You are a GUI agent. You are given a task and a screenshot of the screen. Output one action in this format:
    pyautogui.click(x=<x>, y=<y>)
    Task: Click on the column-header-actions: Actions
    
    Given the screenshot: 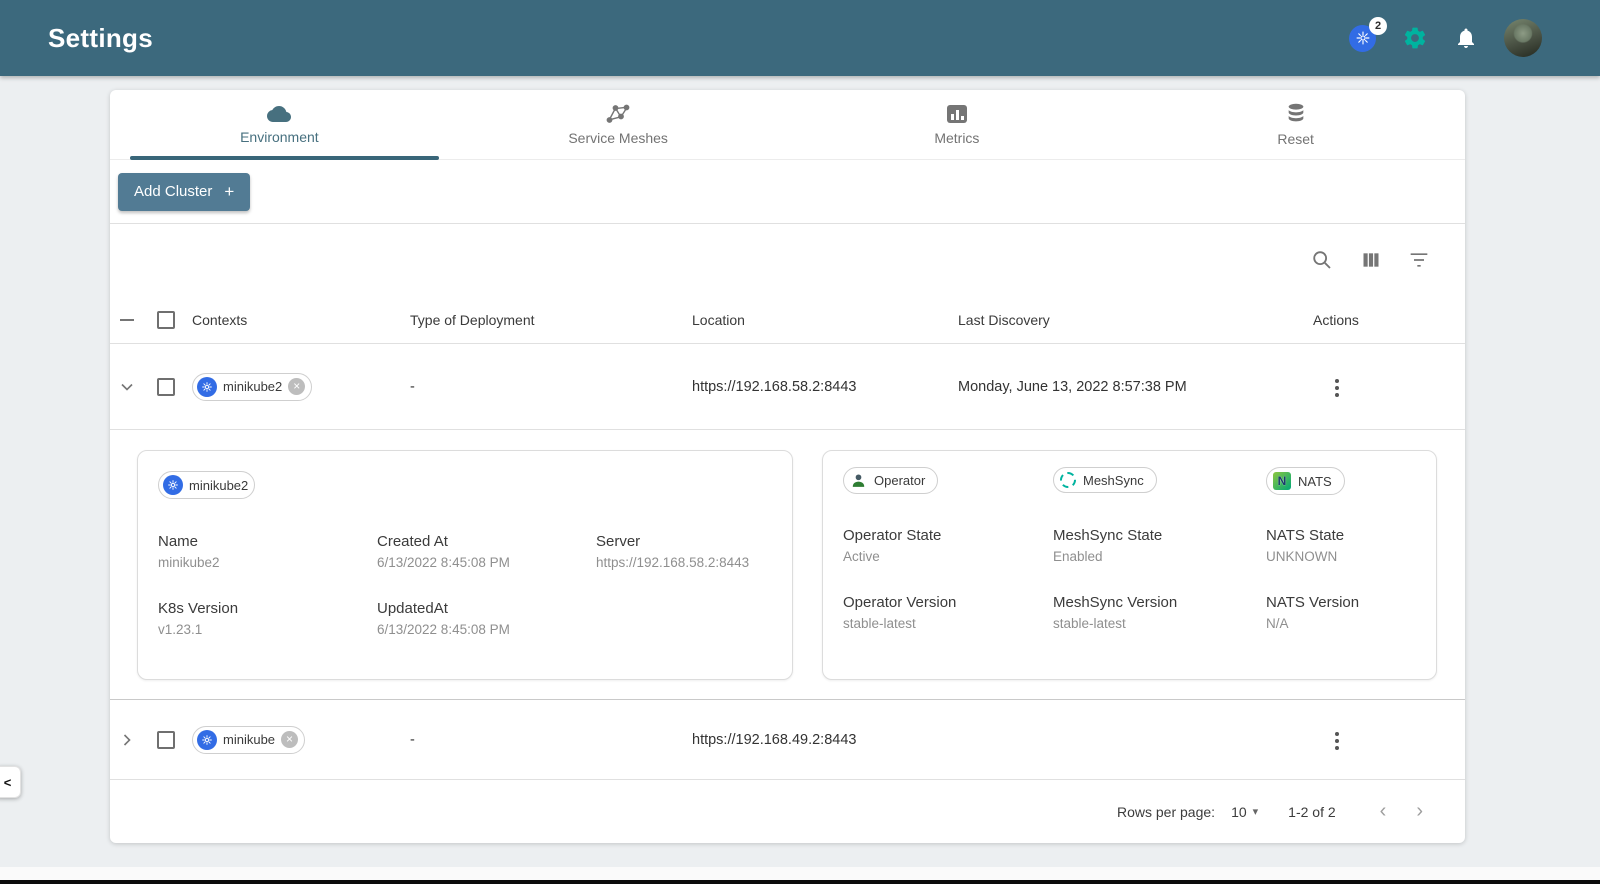 What is the action you would take?
    pyautogui.click(x=1336, y=319)
    